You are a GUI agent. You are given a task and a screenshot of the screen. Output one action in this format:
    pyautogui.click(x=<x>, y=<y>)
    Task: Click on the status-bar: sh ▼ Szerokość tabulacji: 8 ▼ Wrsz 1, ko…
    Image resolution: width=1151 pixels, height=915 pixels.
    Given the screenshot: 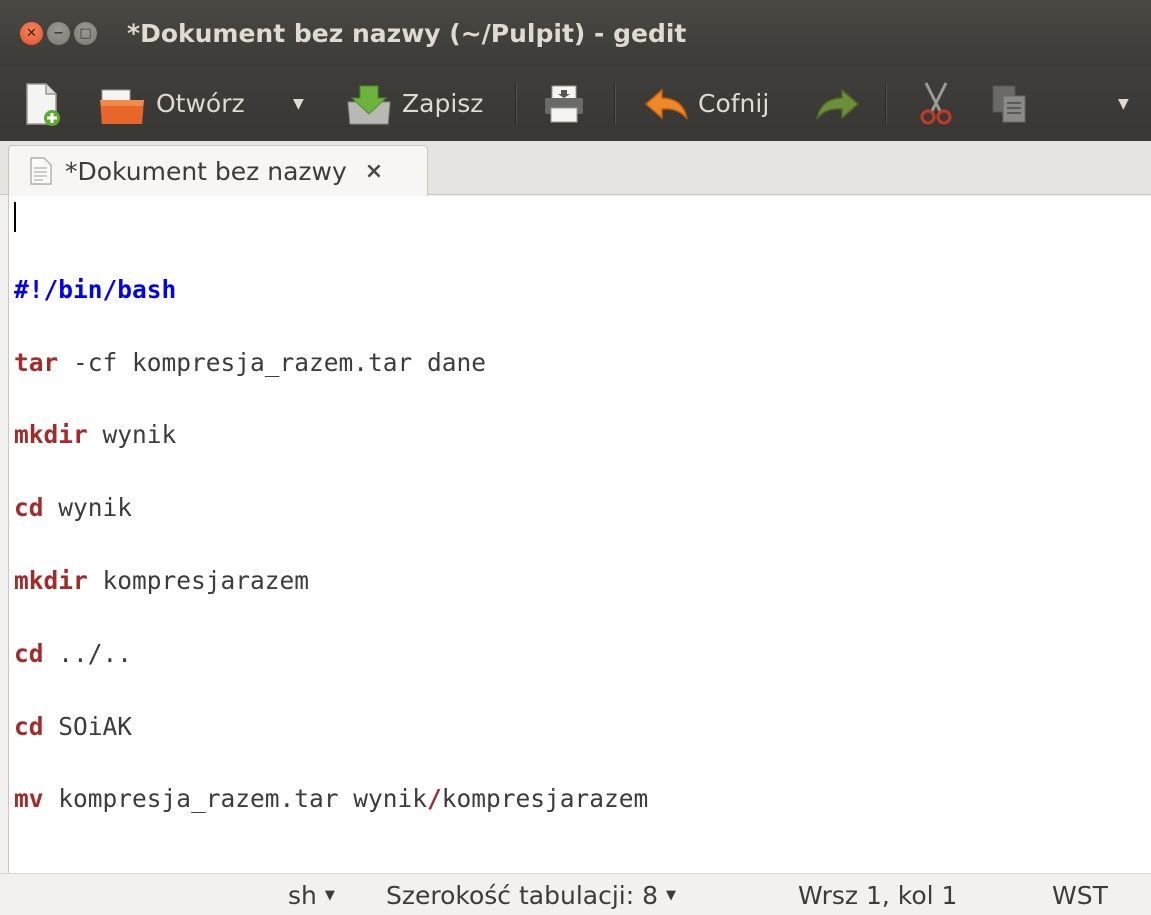 What is the action you would take?
    pyautogui.click(x=575, y=894)
    